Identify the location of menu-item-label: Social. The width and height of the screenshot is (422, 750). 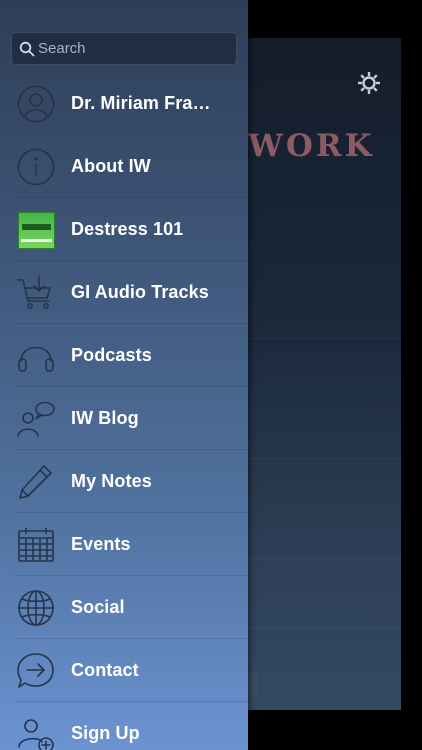
(98, 607).